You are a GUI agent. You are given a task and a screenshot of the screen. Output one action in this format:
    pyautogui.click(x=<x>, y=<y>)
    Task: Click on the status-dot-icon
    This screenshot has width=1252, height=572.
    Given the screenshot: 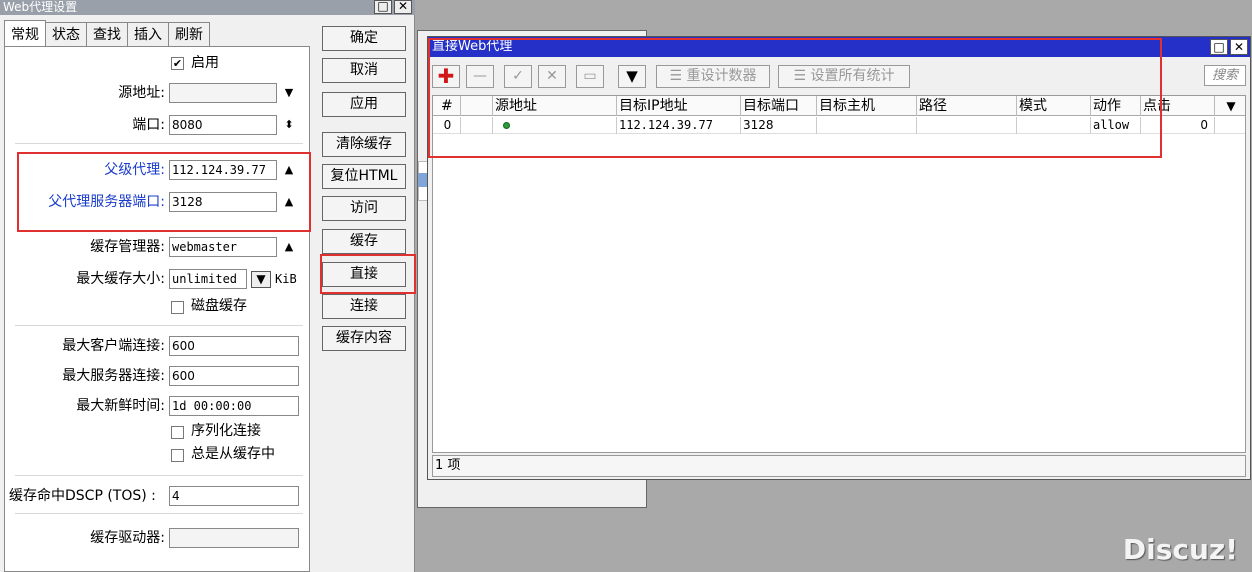 What is the action you would take?
    pyautogui.click(x=506, y=125)
    